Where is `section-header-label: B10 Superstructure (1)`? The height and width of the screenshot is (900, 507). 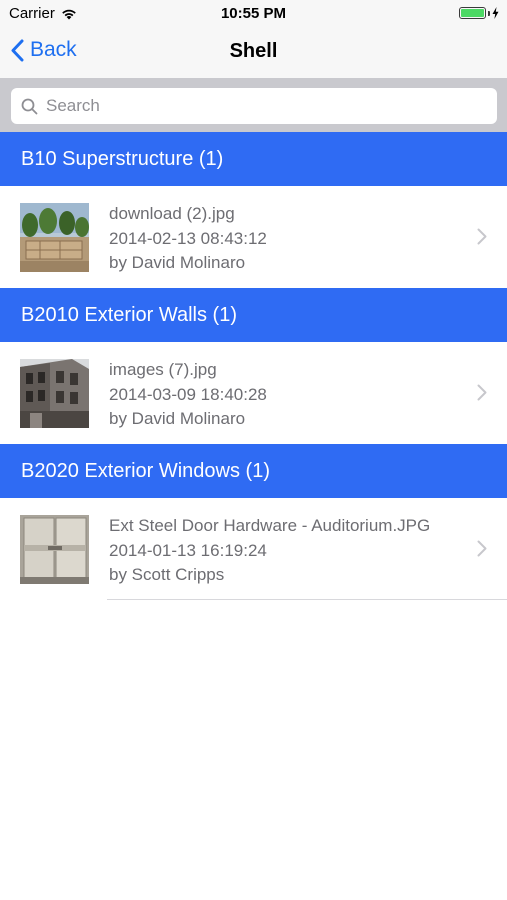 section-header-label: B10 Superstructure (1) is located at coordinates (122, 158).